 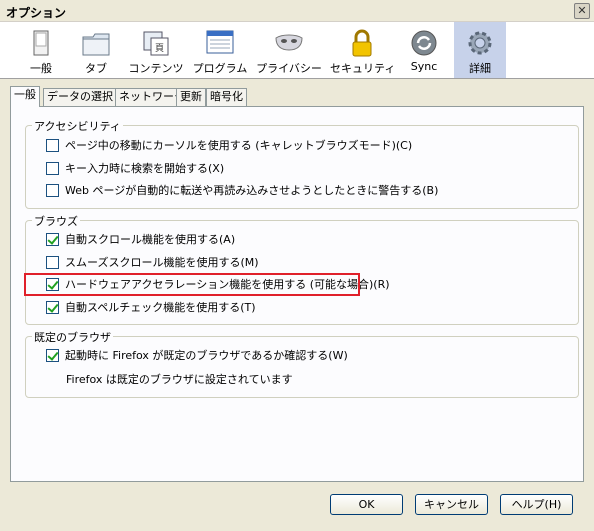 I want to click on toolbar-item-sync: Sync, so click(x=424, y=50).